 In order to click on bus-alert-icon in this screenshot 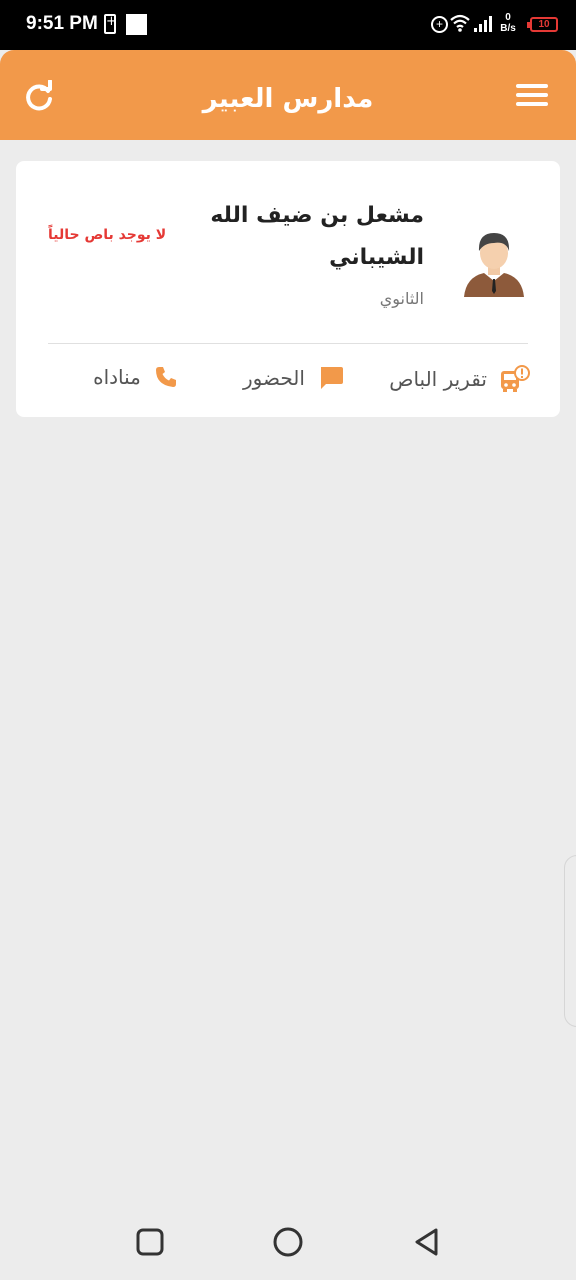, I will do `click(515, 378)`.